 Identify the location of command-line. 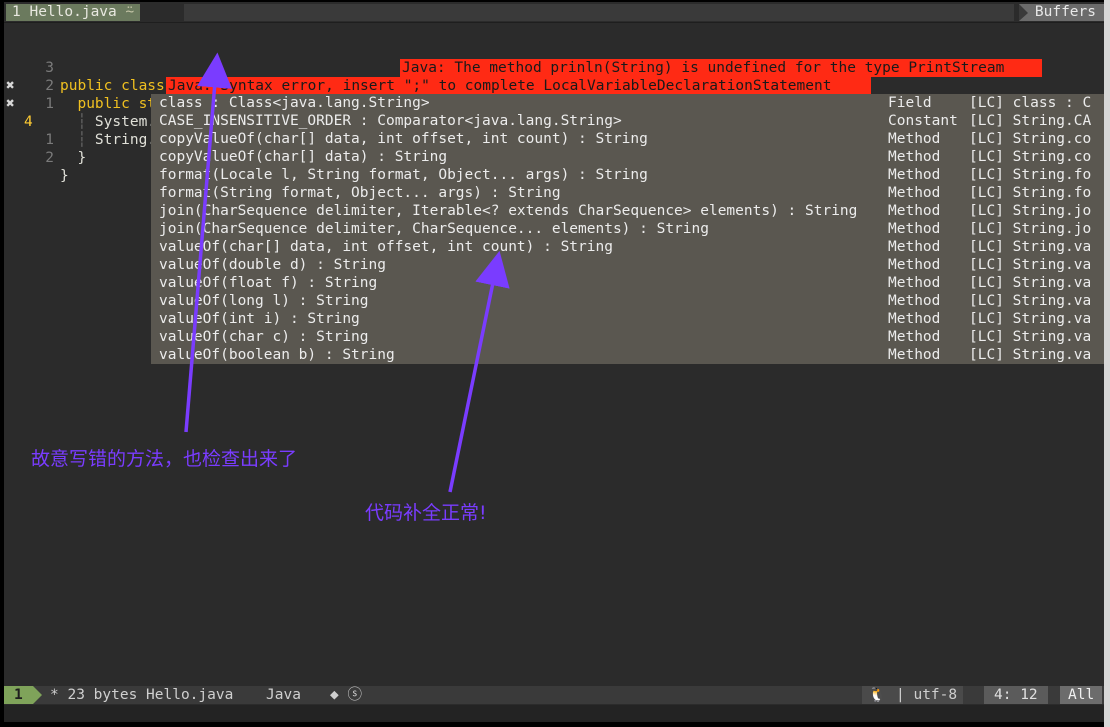
(554, 713).